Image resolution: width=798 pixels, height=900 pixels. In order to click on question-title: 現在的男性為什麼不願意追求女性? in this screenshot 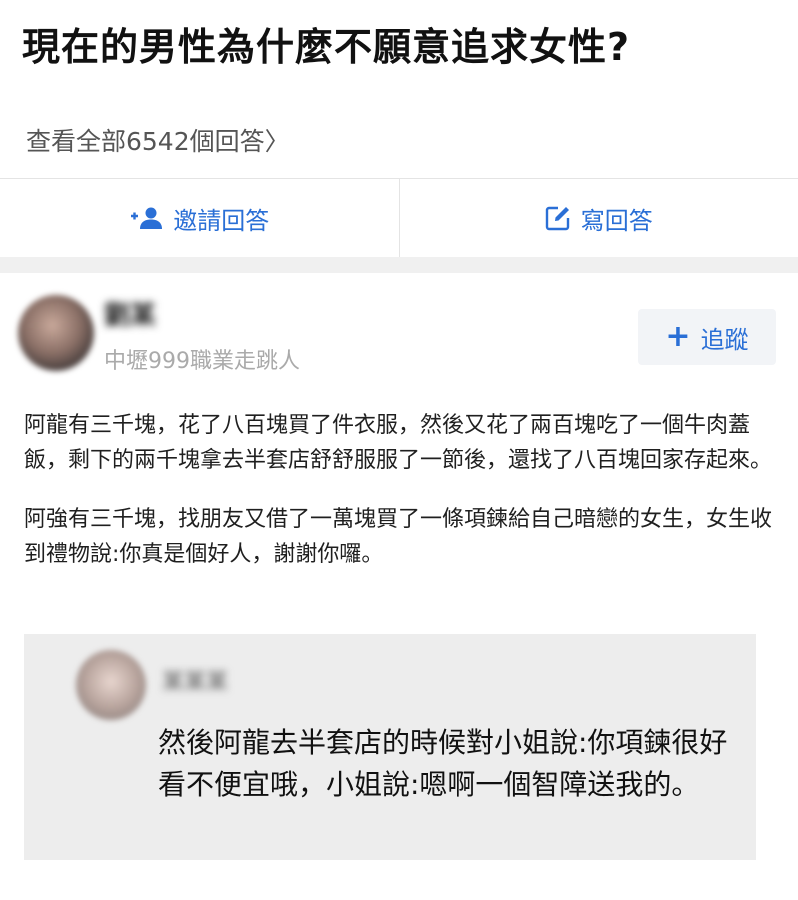, I will do `click(326, 47)`.